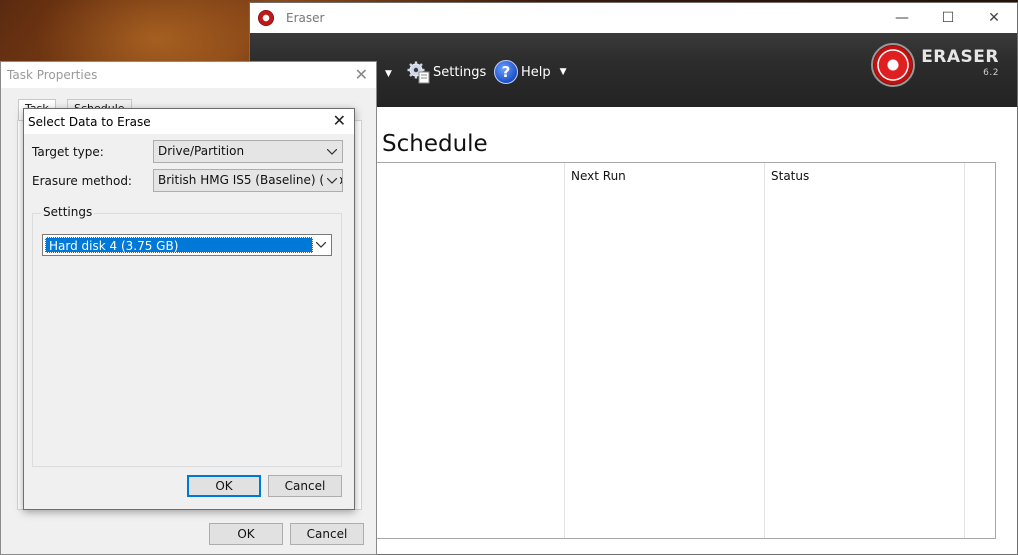 This screenshot has height=555, width=1018. What do you see at coordinates (790, 176) in the screenshot?
I see `column-header-status: Status` at bounding box center [790, 176].